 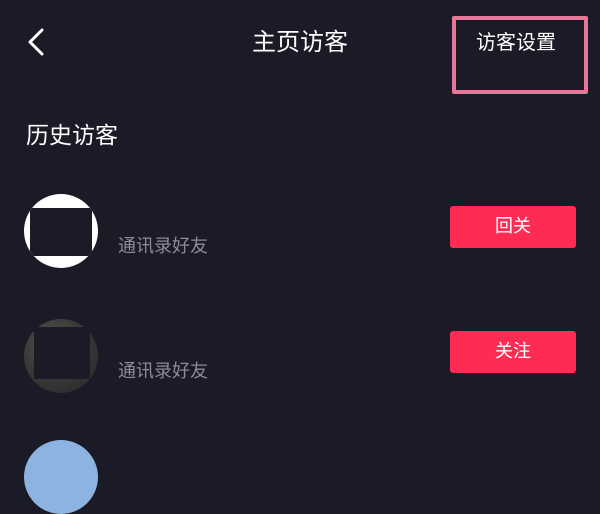 I want to click on section-heading-history: 历史访客, so click(x=72, y=136).